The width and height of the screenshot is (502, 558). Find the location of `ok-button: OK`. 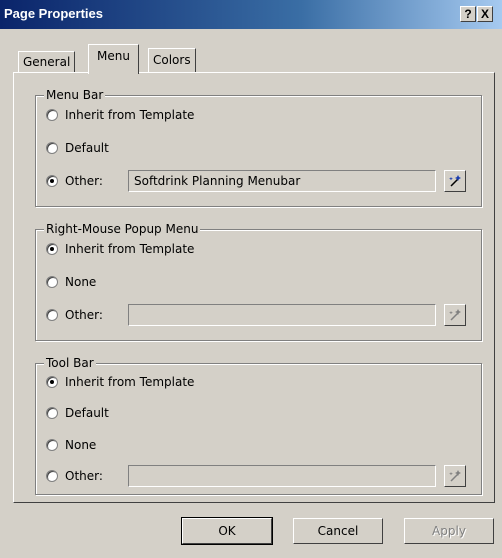

ok-button: OK is located at coordinates (227, 531).